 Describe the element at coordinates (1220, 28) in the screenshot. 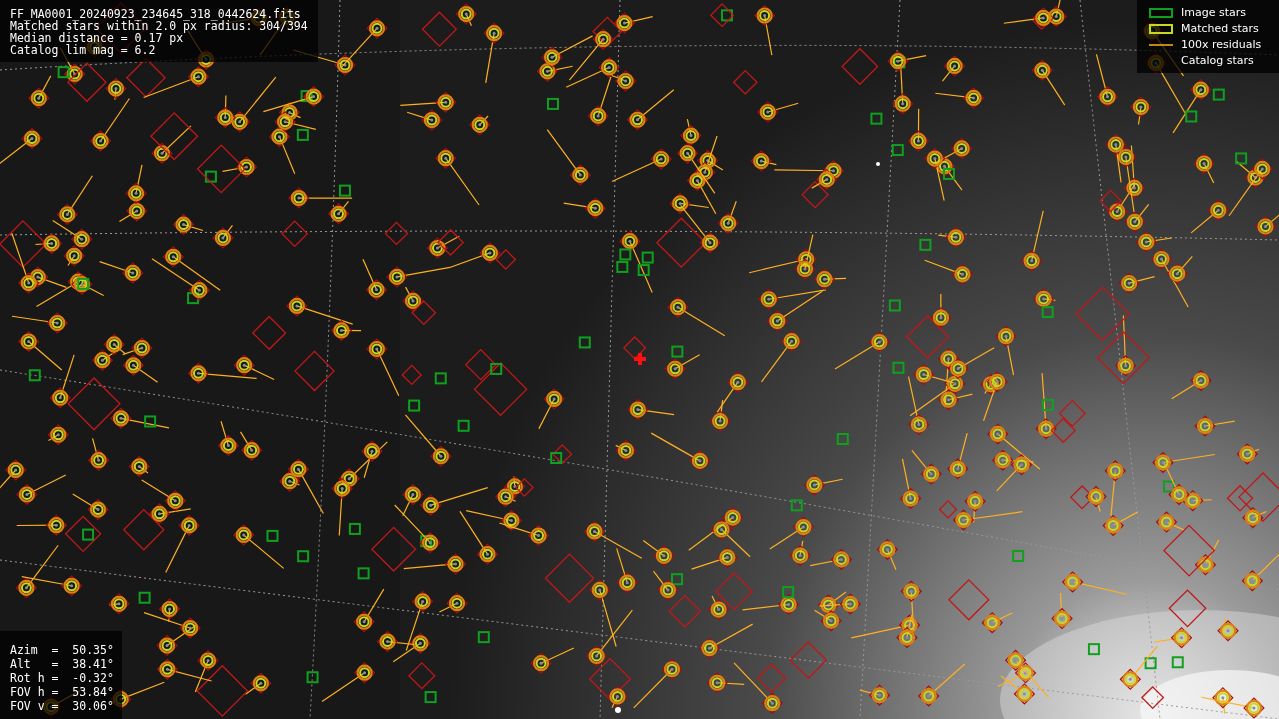

I see `legend-label: Matched stars` at that location.